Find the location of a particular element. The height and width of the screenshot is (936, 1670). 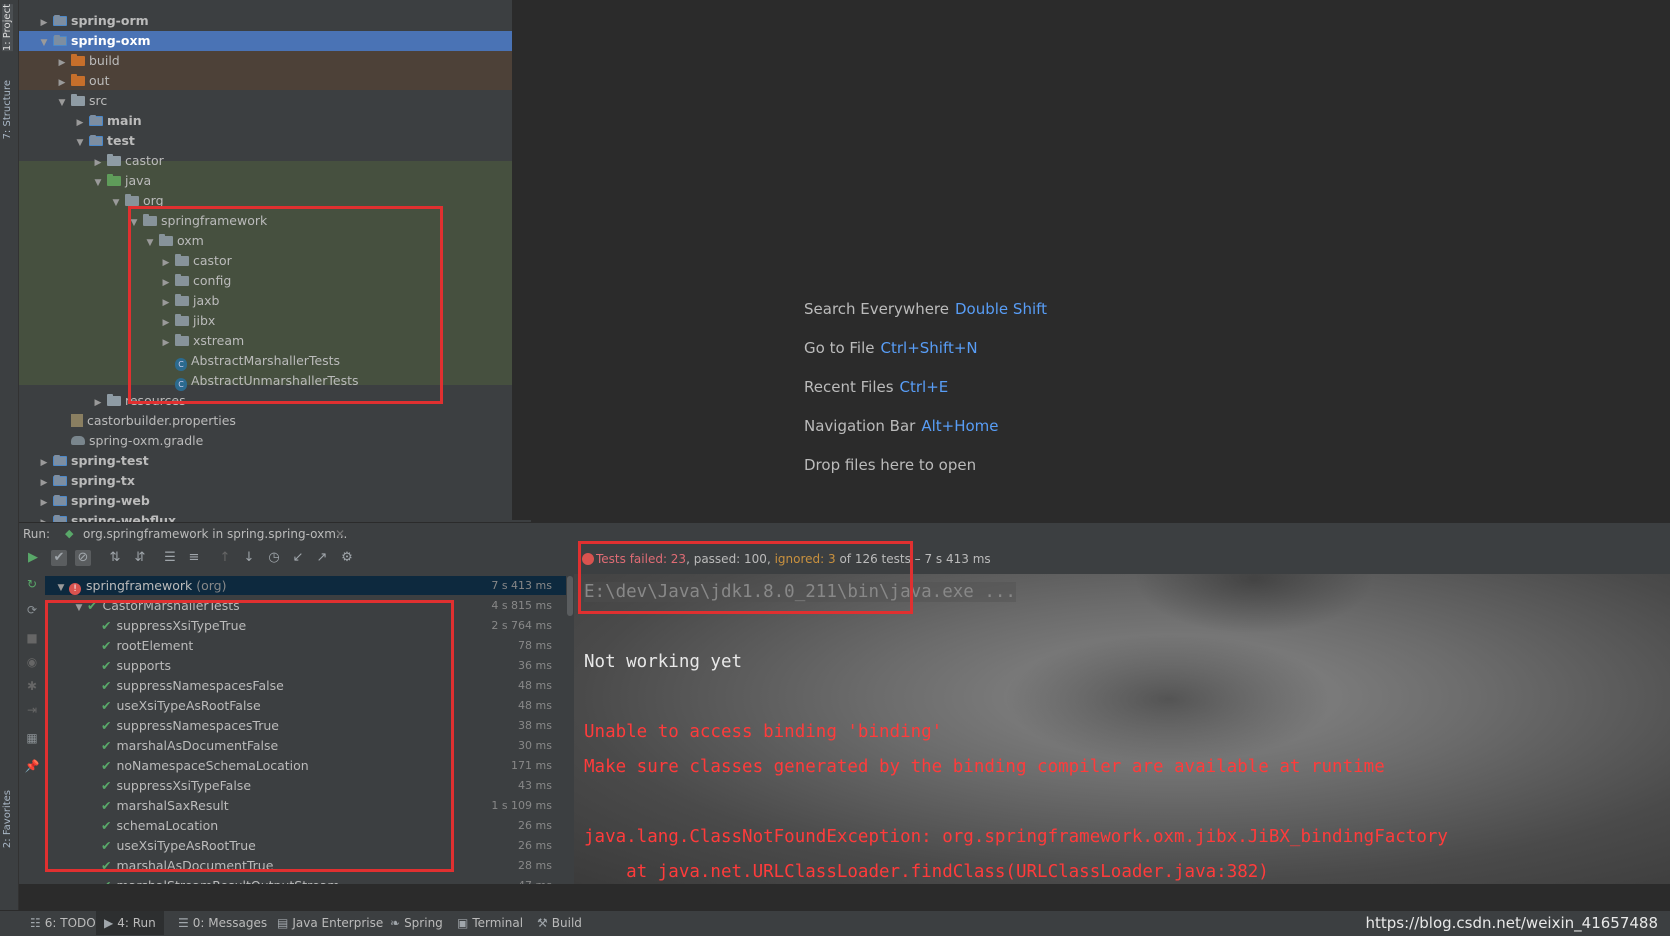

project-tree-item: C AbstractUnmarshallerTests is located at coordinates (259, 381).